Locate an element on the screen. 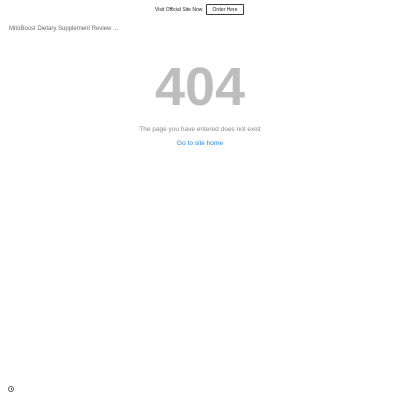  order-here-button: Order Here is located at coordinates (225, 9).